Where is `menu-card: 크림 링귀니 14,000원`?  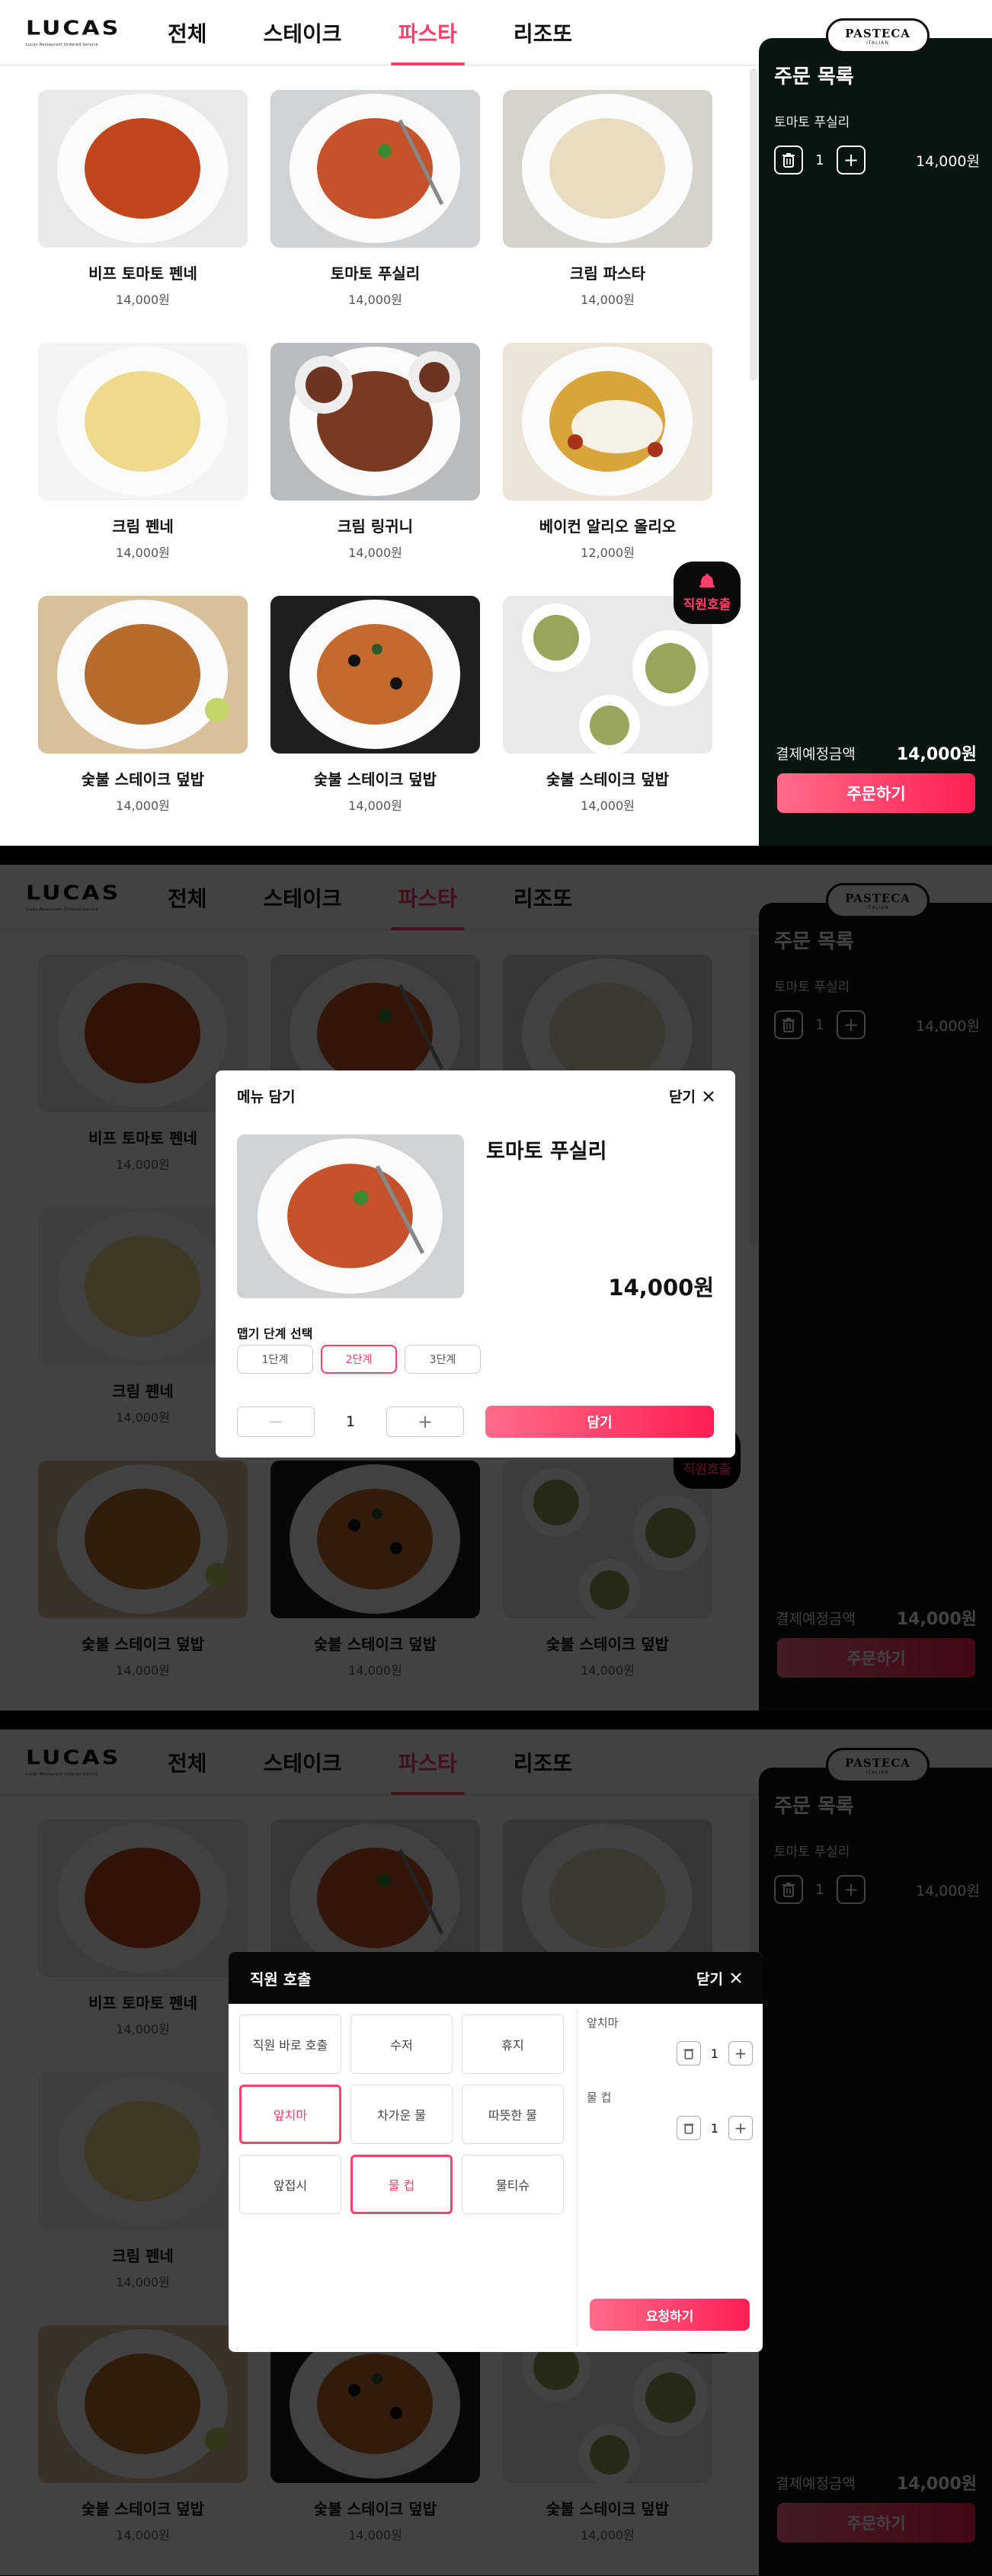
menu-card: 크림 링귀니 14,000원 is located at coordinates (375, 452).